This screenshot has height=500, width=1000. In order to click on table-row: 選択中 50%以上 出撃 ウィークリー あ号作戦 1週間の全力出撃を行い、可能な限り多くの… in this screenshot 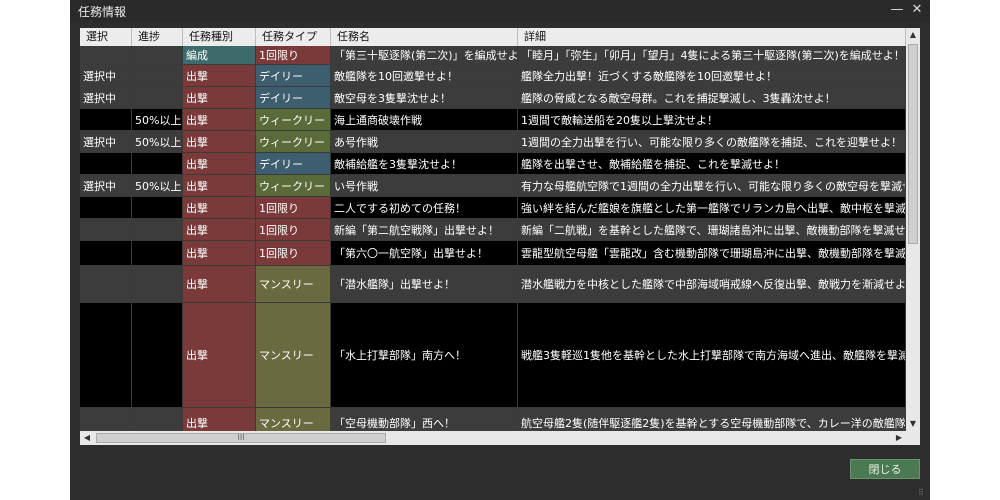, I will do `click(493, 142)`.